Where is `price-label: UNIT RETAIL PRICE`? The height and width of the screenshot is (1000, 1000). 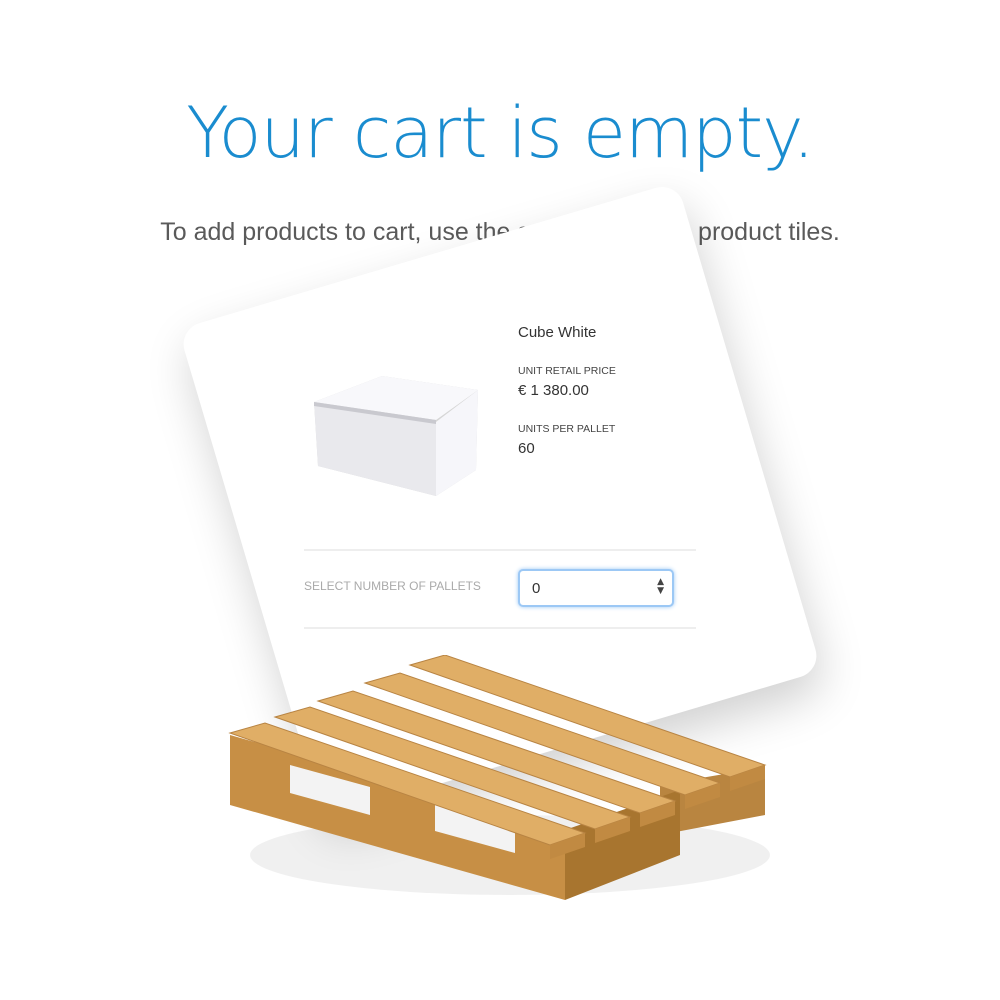 price-label: UNIT RETAIL PRICE is located at coordinates (567, 371).